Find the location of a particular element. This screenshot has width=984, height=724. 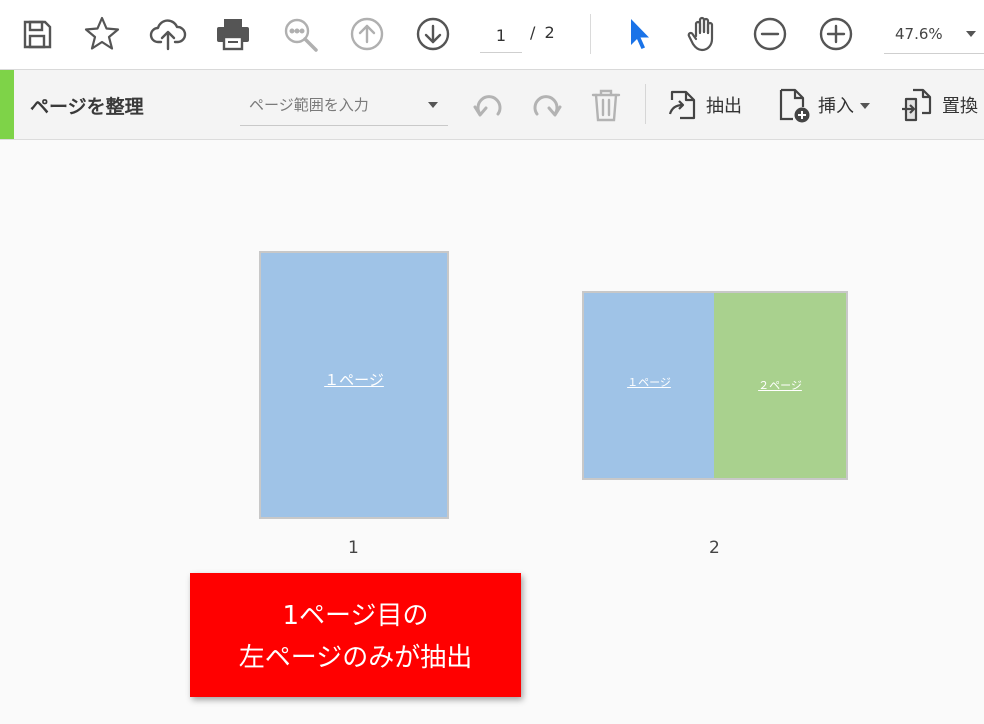

current-page-input: 1 is located at coordinates (501, 35).